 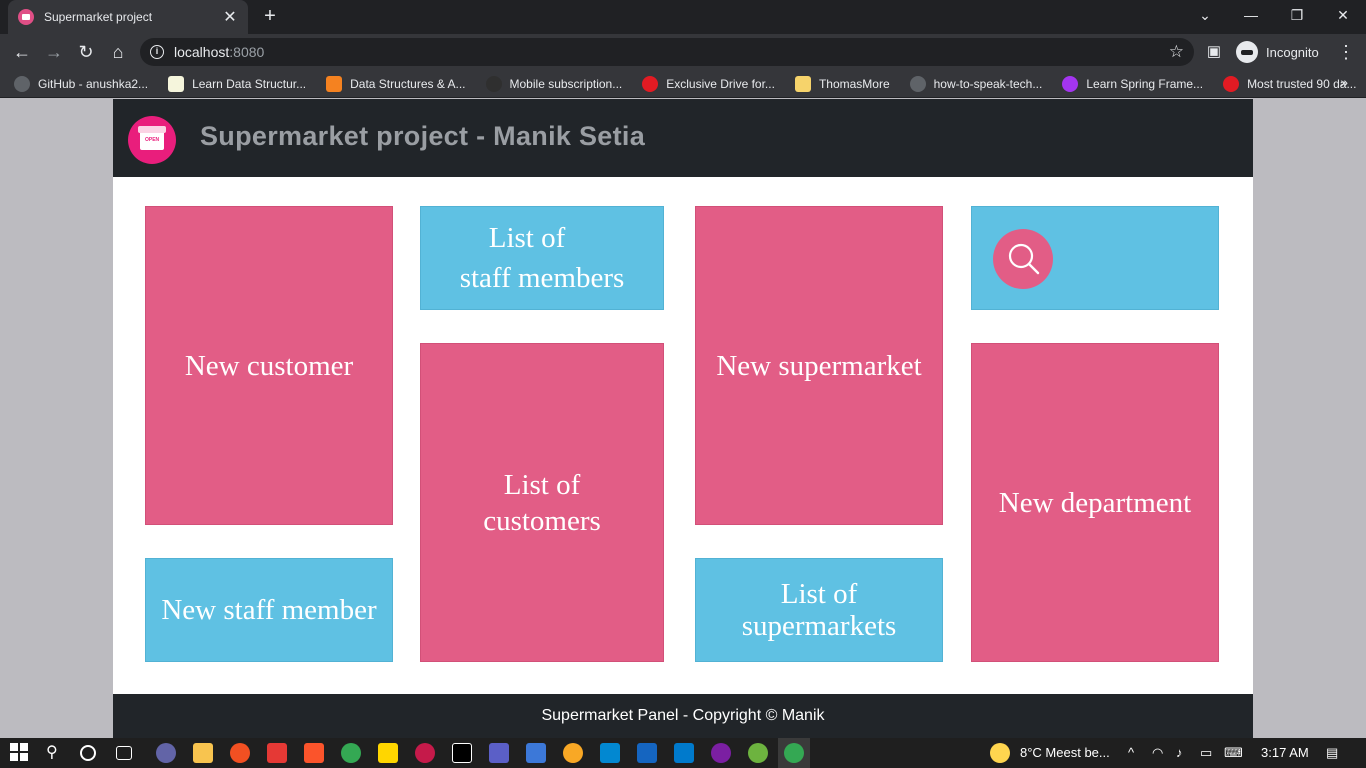 What do you see at coordinates (1332, 753) in the screenshot?
I see `notification-icon: ▤` at bounding box center [1332, 753].